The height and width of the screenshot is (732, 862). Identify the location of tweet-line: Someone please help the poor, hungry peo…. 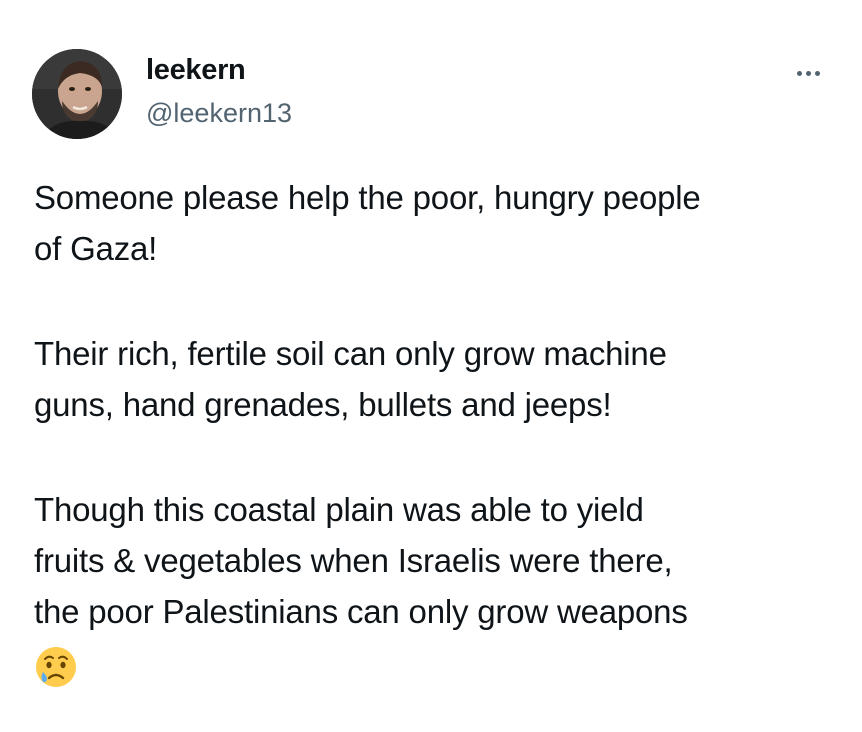
(367, 197).